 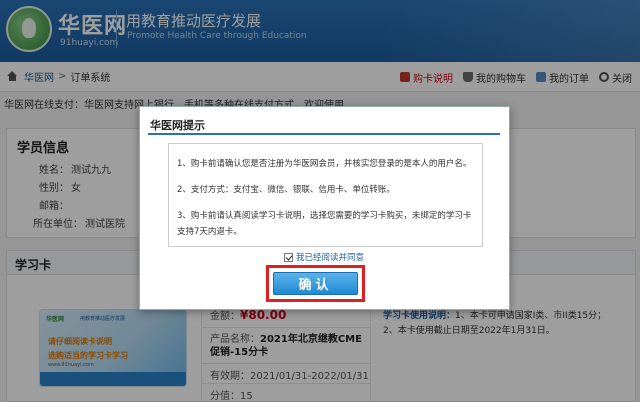 What do you see at coordinates (324, 216) in the screenshot?
I see `term-3a: 3、购卡前请认真阅读学习卡说明，选择您需要的学习卡购买，未绑定的学习卡` at bounding box center [324, 216].